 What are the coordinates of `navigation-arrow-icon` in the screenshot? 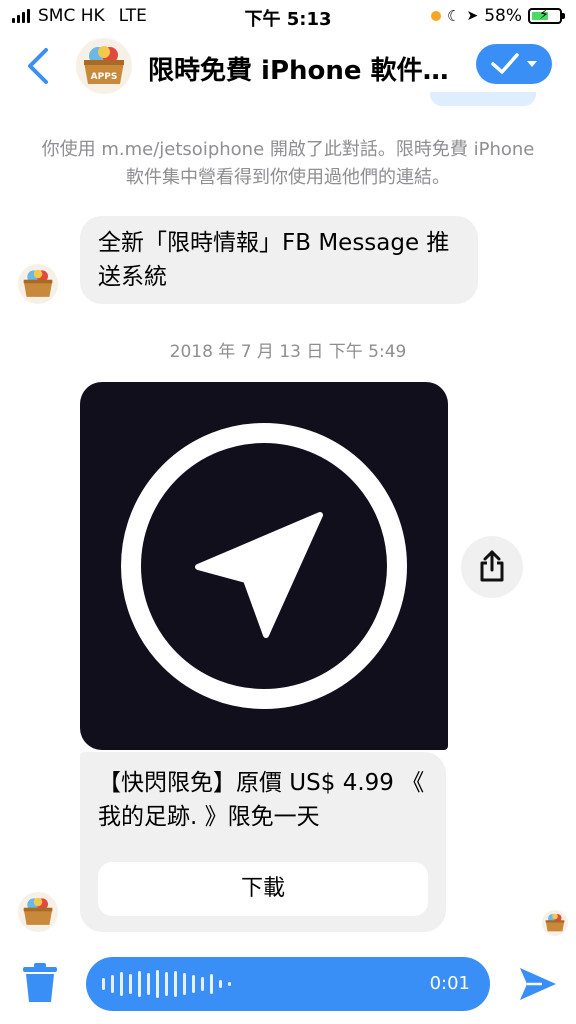 It's located at (264, 566).